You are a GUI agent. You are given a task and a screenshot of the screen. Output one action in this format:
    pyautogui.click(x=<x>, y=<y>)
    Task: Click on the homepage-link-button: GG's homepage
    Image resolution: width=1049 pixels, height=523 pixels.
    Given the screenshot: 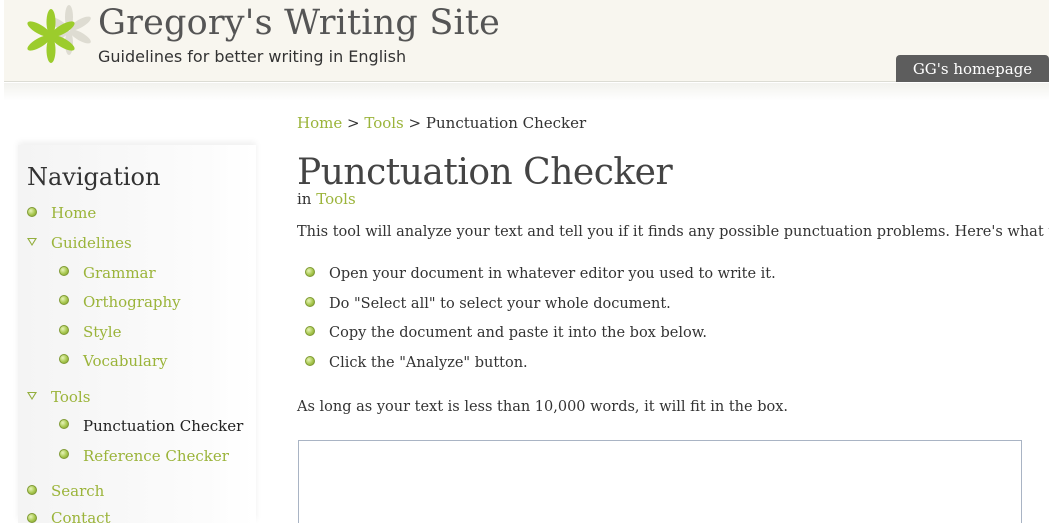 What is the action you would take?
    pyautogui.click(x=972, y=68)
    